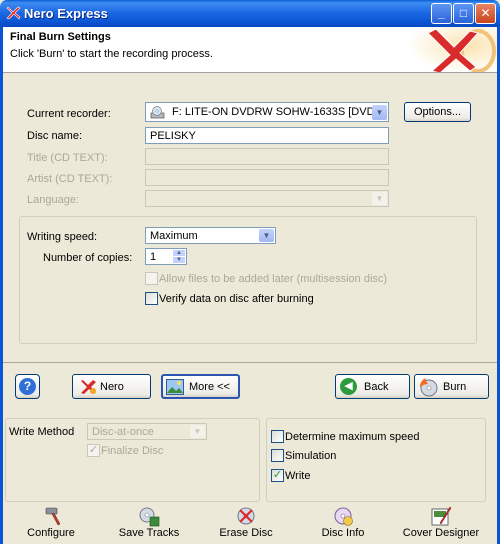 This screenshot has width=500, height=544. What do you see at coordinates (277, 475) in the screenshot?
I see `write-checkbox: ✓` at bounding box center [277, 475].